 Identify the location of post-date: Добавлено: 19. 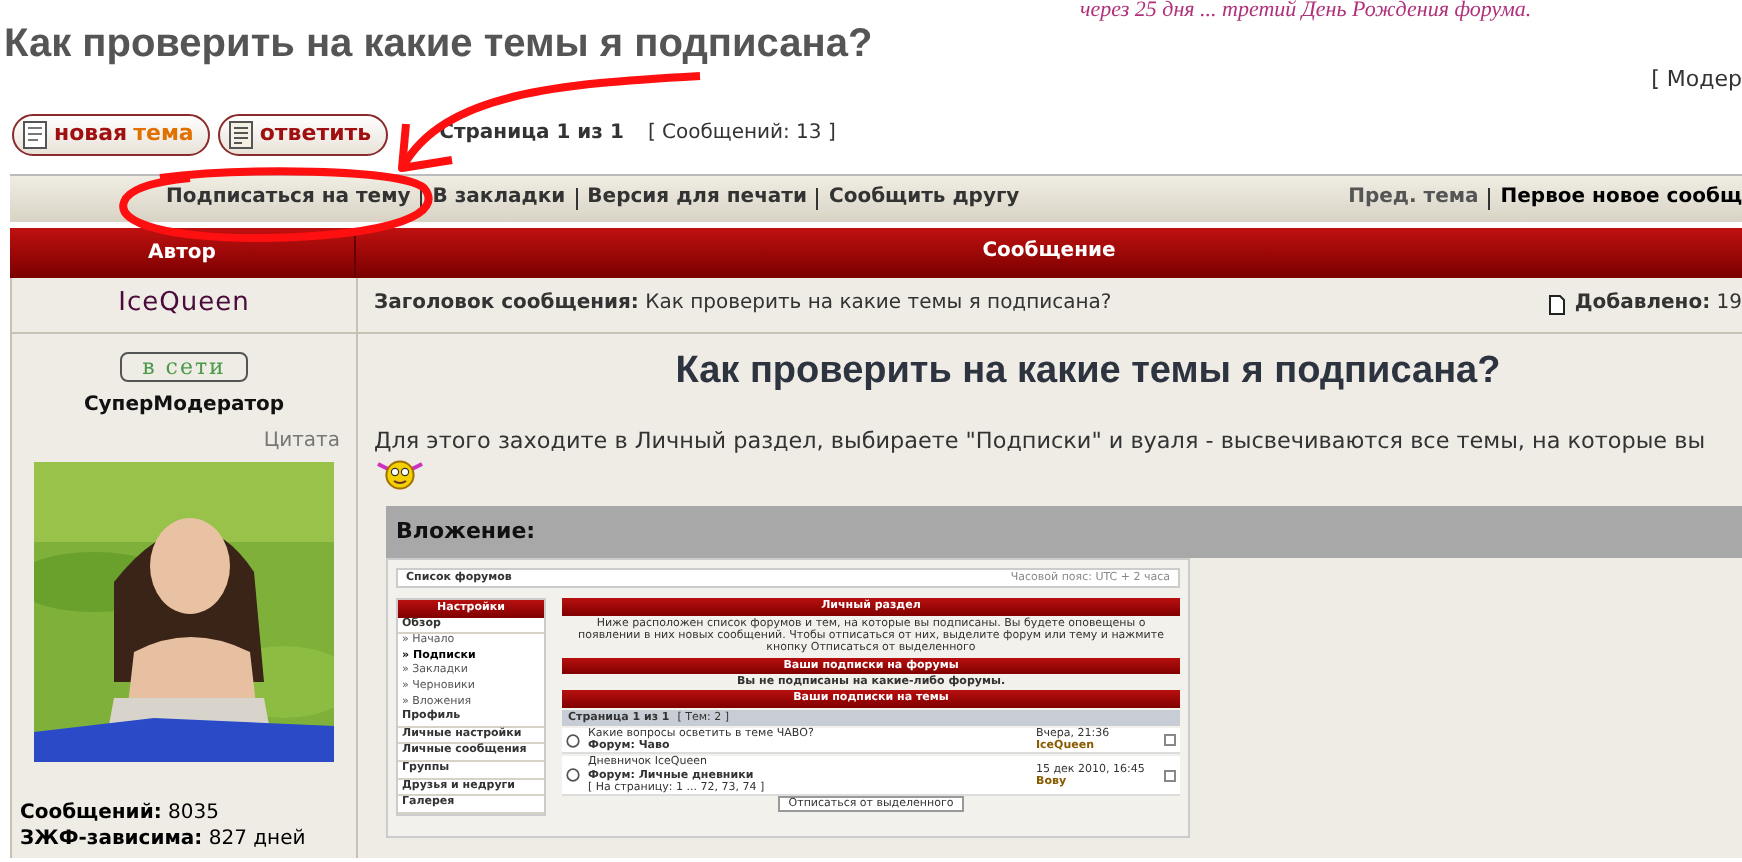
(1658, 305).